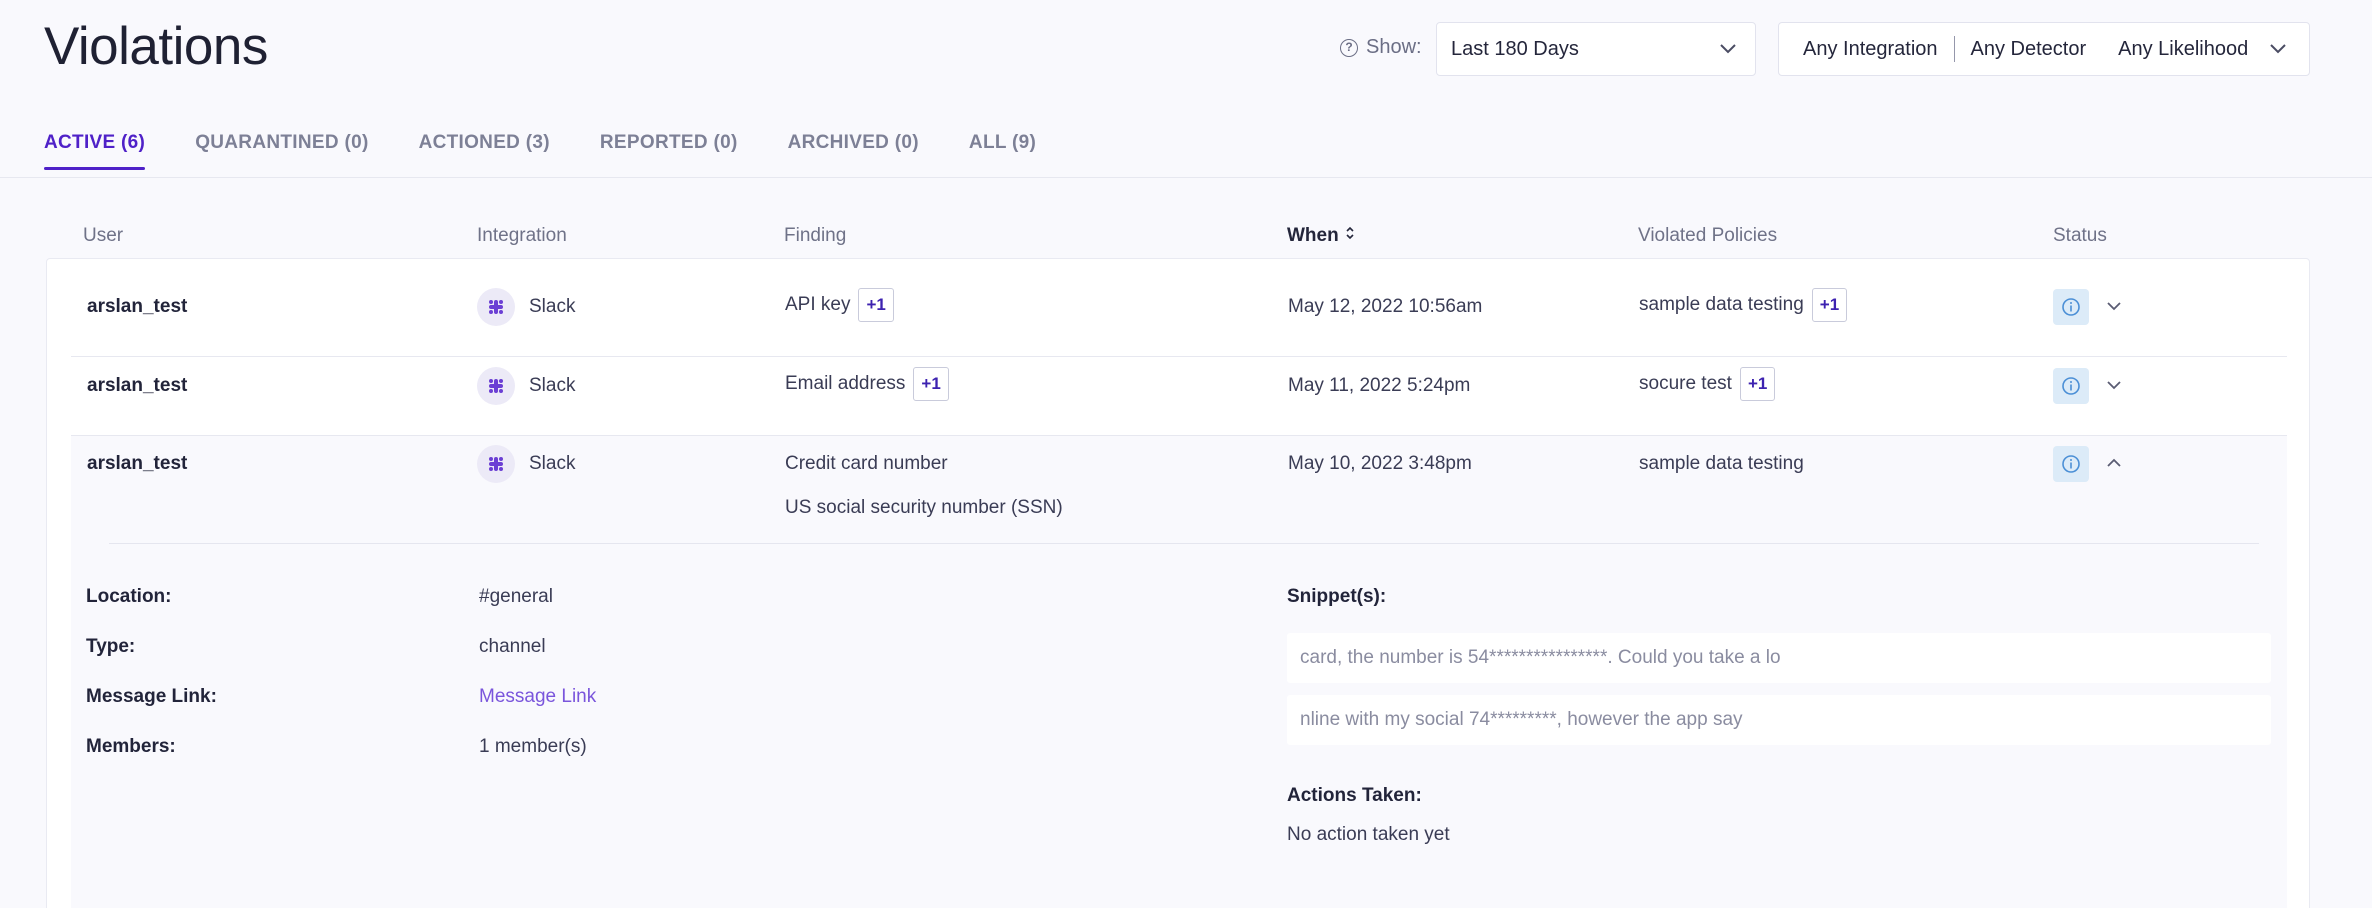 The height and width of the screenshot is (908, 2372). Describe the element at coordinates (866, 463) in the screenshot. I see `row-finding: Credit card number` at that location.